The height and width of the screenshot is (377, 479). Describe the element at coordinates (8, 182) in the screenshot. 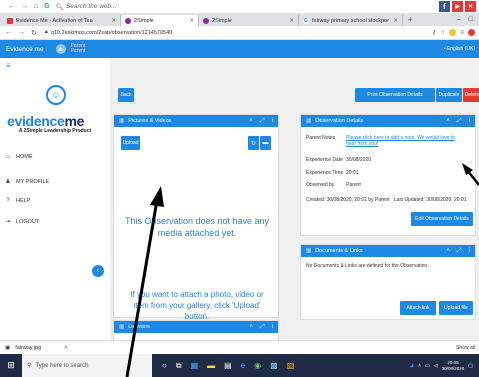

I see `person-icon: ♟` at that location.